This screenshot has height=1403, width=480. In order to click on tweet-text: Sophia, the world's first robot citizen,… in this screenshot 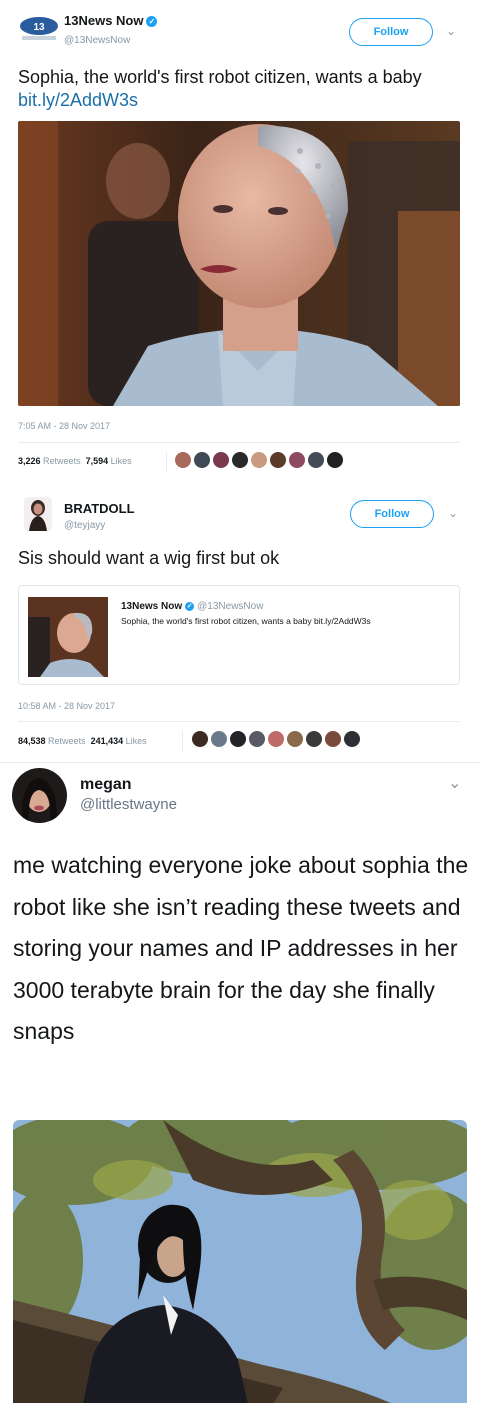, I will do `click(243, 89)`.